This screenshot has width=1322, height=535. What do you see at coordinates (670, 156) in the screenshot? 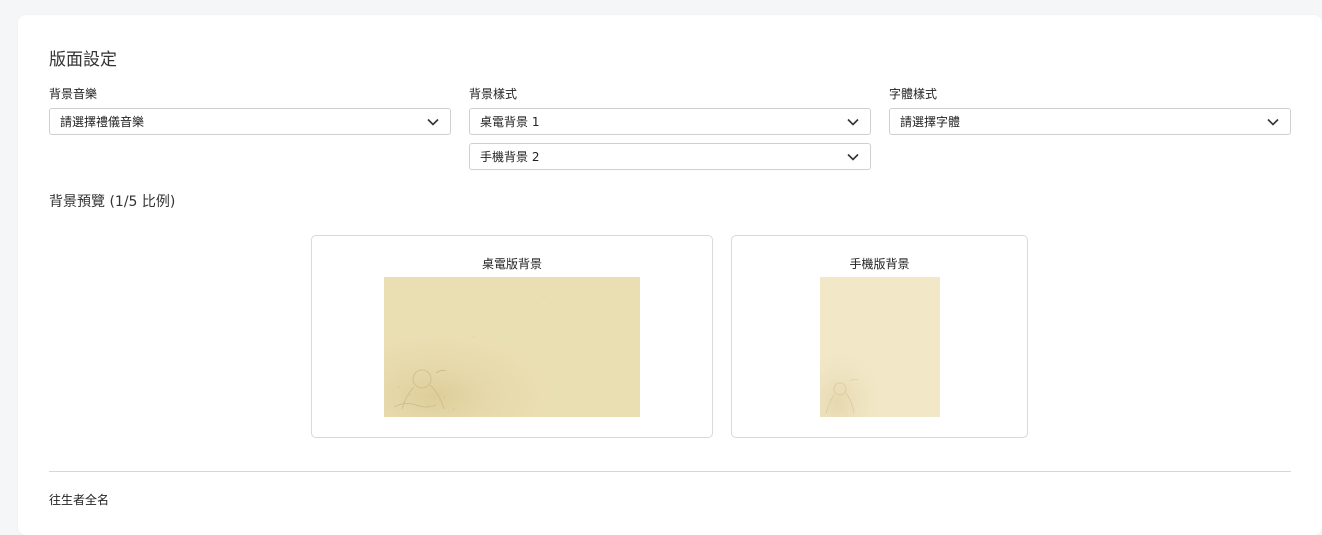
I see `mobile-background-select: 手機背景 2` at bounding box center [670, 156].